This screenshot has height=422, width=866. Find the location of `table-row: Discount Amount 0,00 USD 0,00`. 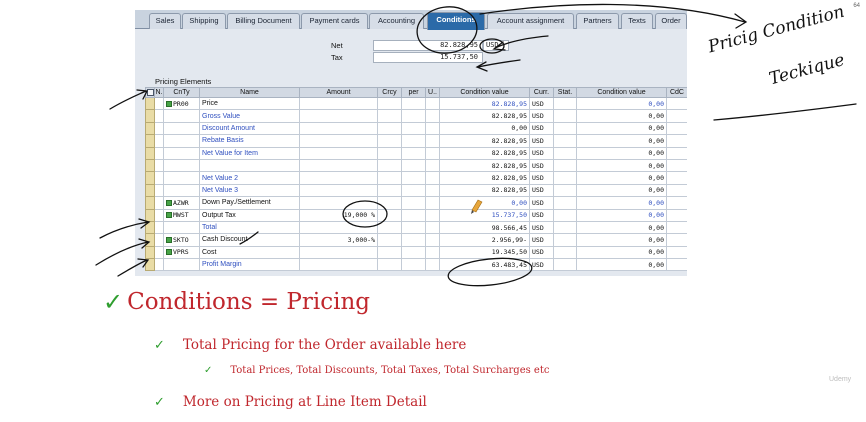

table-row: Discount Amount 0,00 USD 0,00 is located at coordinates (416, 128).